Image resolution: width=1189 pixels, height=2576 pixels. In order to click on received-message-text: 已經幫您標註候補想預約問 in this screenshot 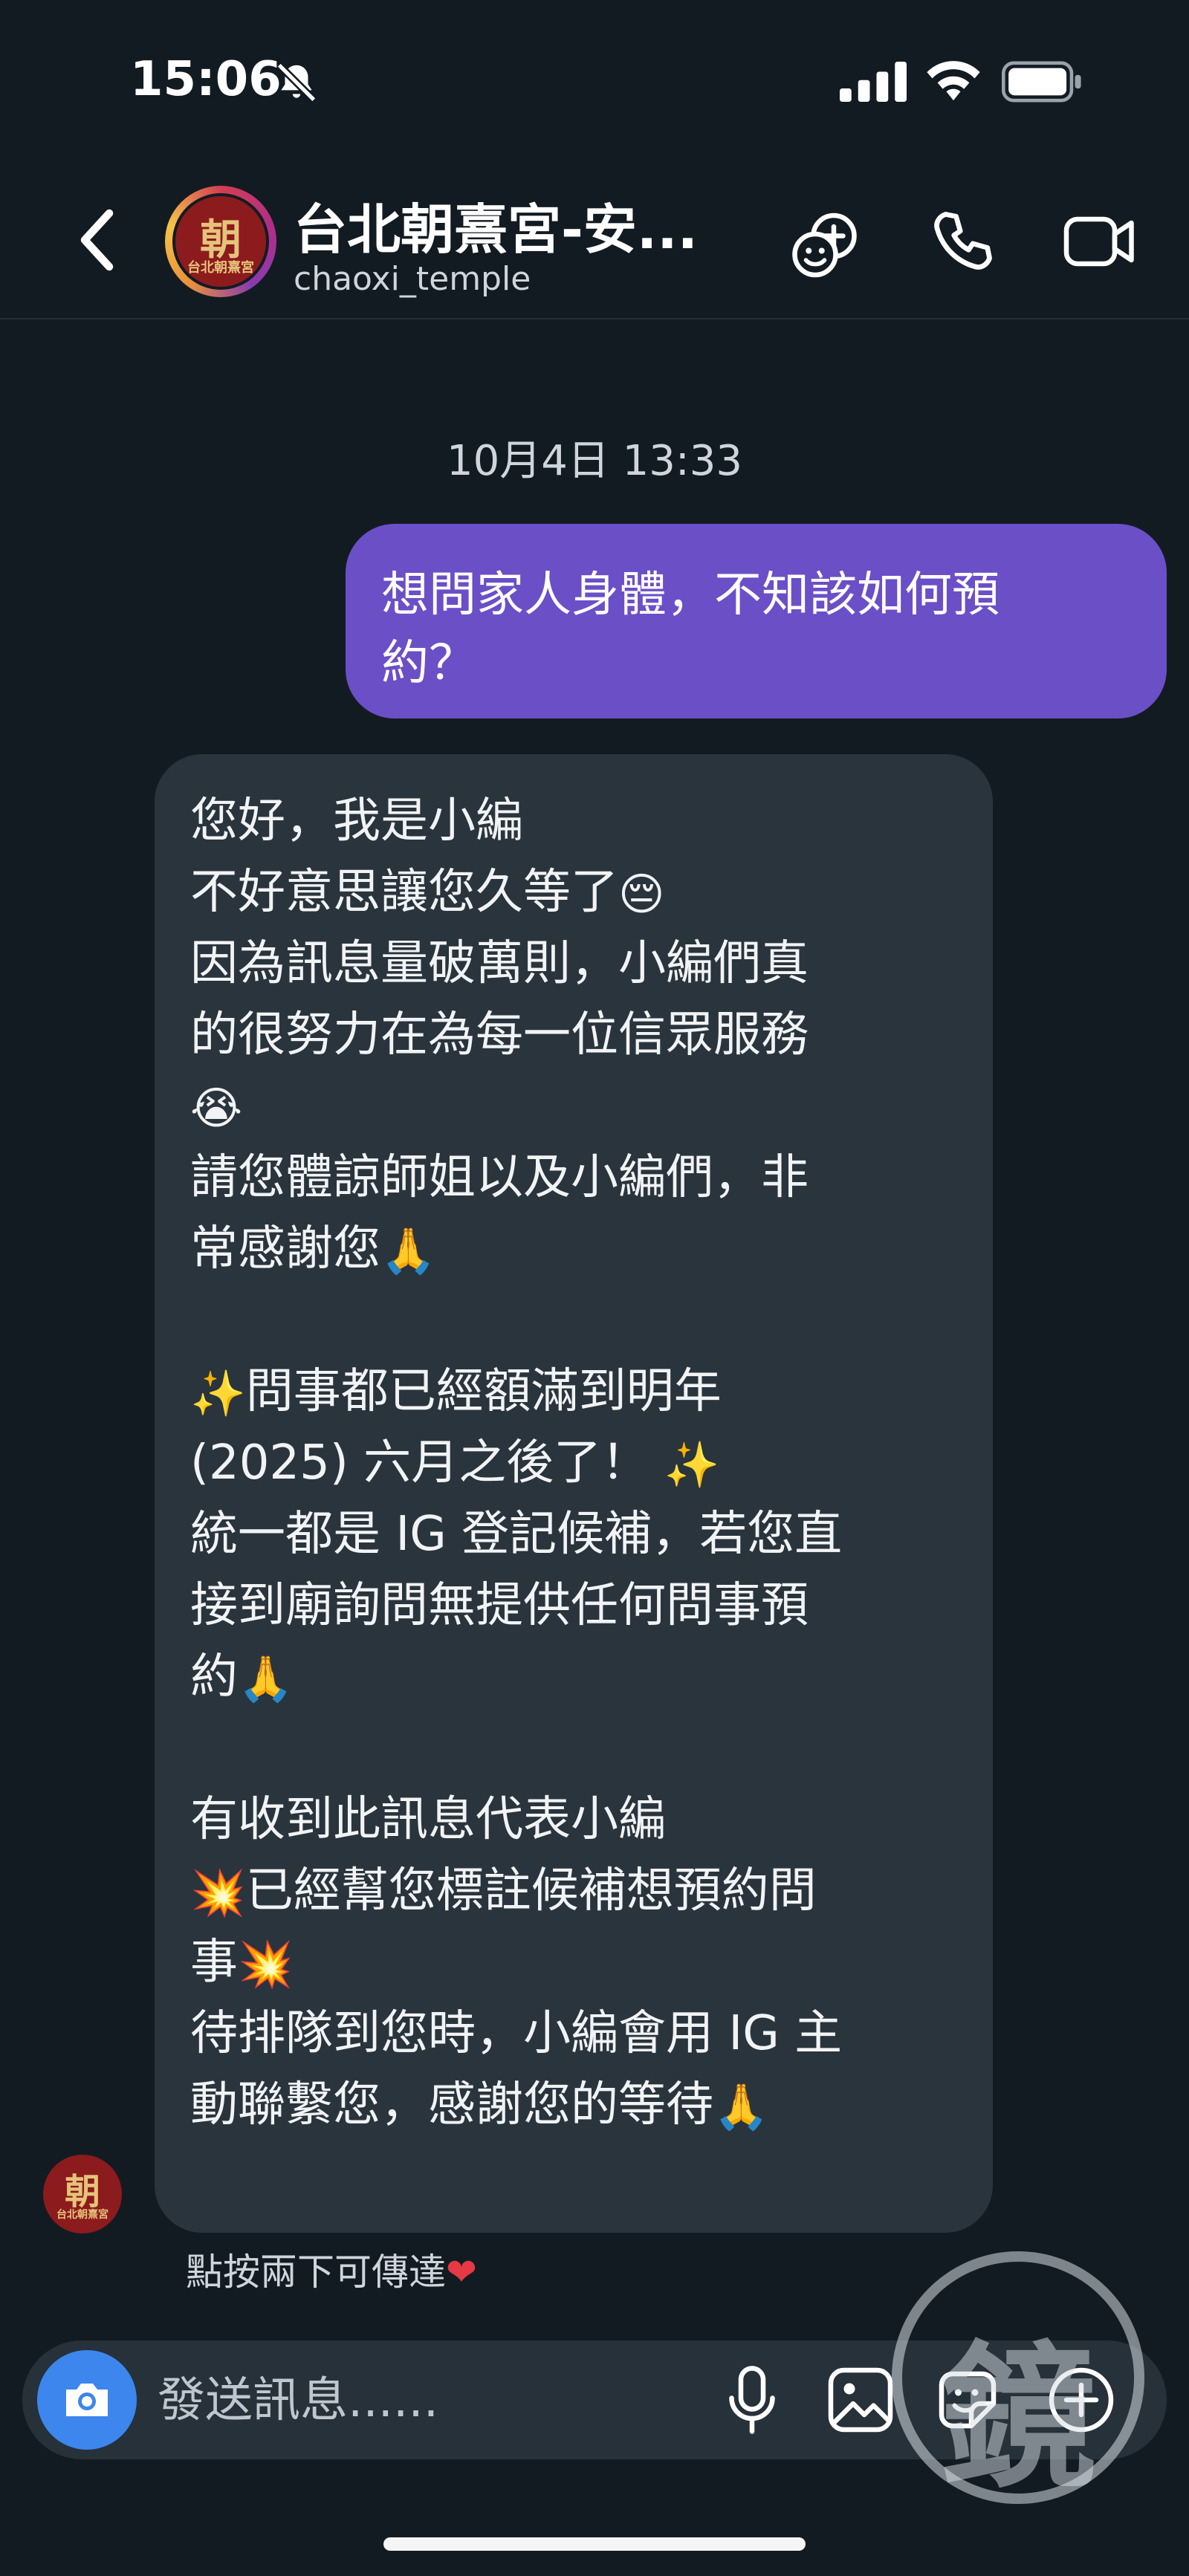, I will do `click(531, 1890)`.